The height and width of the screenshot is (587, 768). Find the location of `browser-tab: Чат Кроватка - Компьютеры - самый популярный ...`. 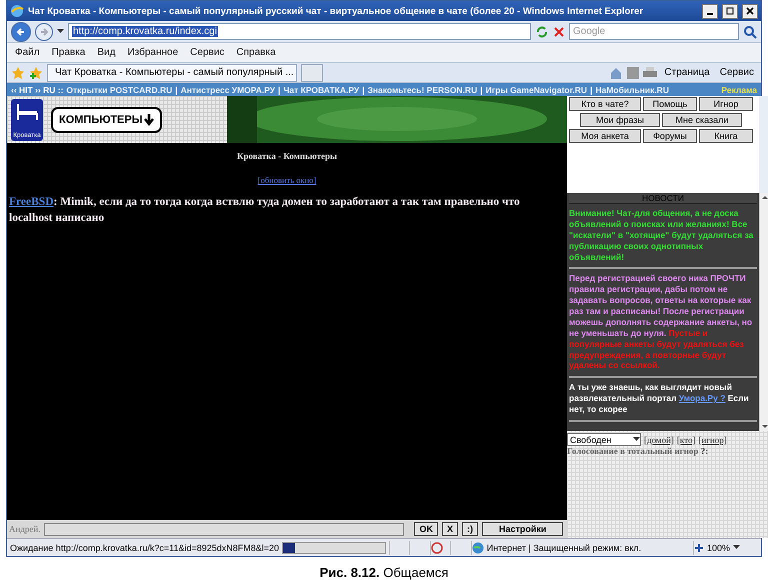

browser-tab: Чат Кроватка - Компьютеры - самый популярный ... is located at coordinates (172, 73).